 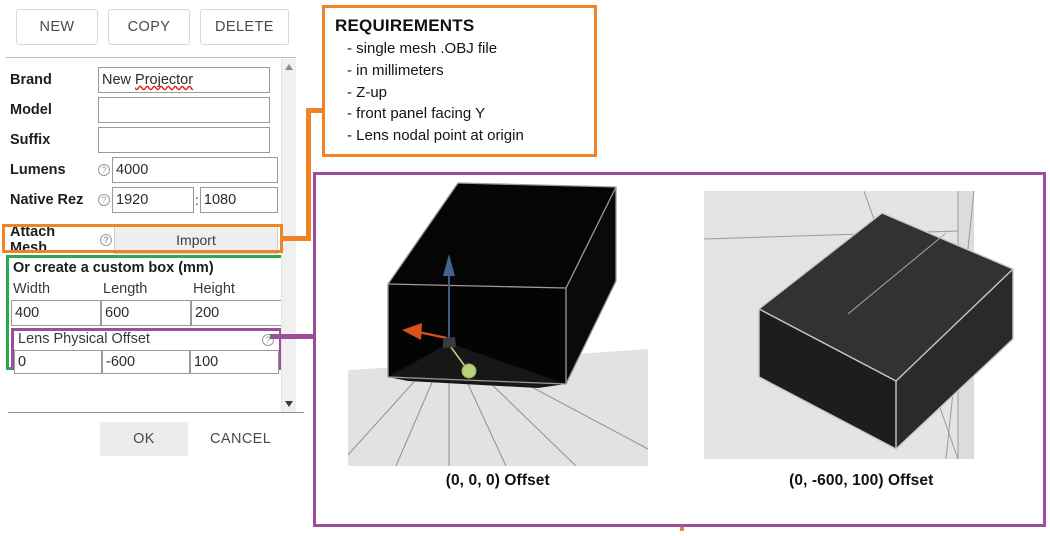 What do you see at coordinates (367, 92) in the screenshot?
I see `requirement-item: - Z-up` at bounding box center [367, 92].